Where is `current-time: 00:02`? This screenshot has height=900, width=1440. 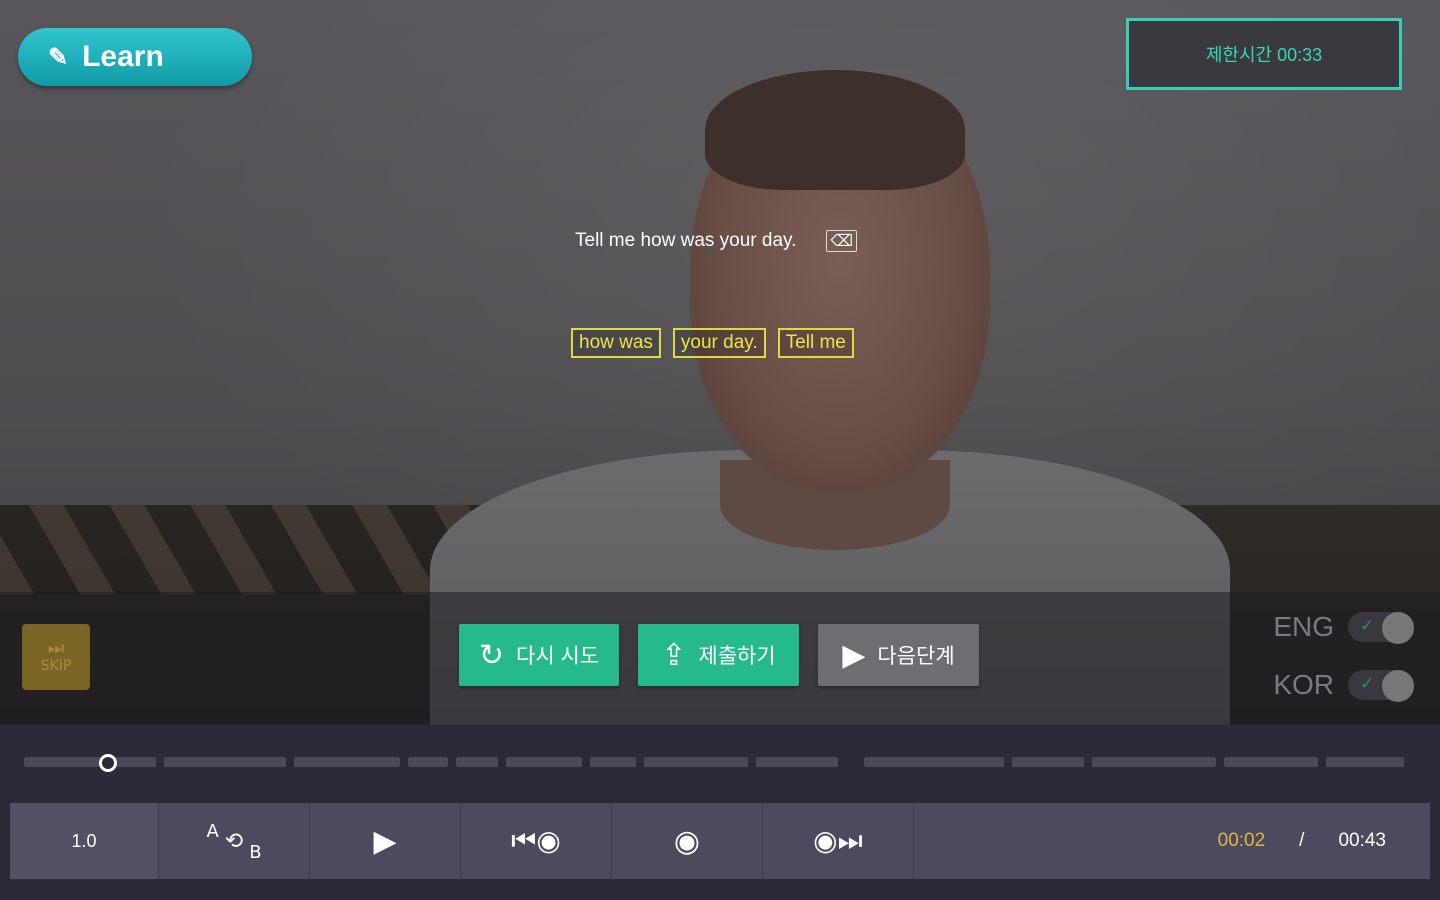
current-time: 00:02 is located at coordinates (1241, 840).